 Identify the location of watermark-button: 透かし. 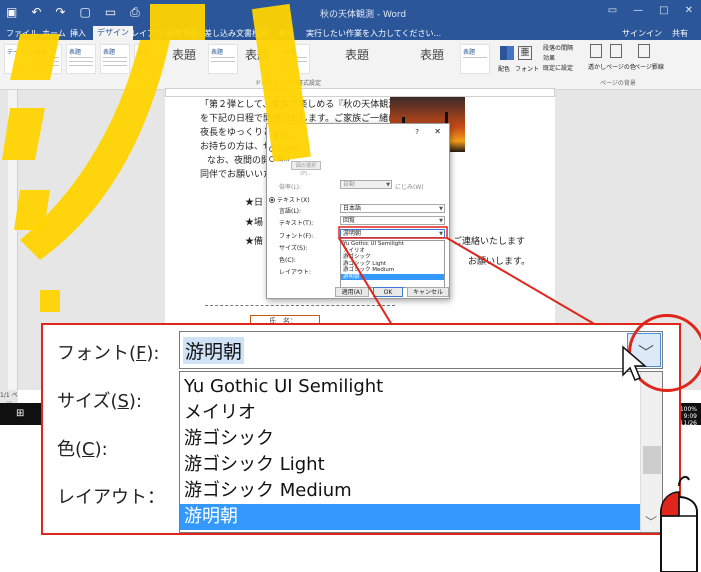
(597, 66).